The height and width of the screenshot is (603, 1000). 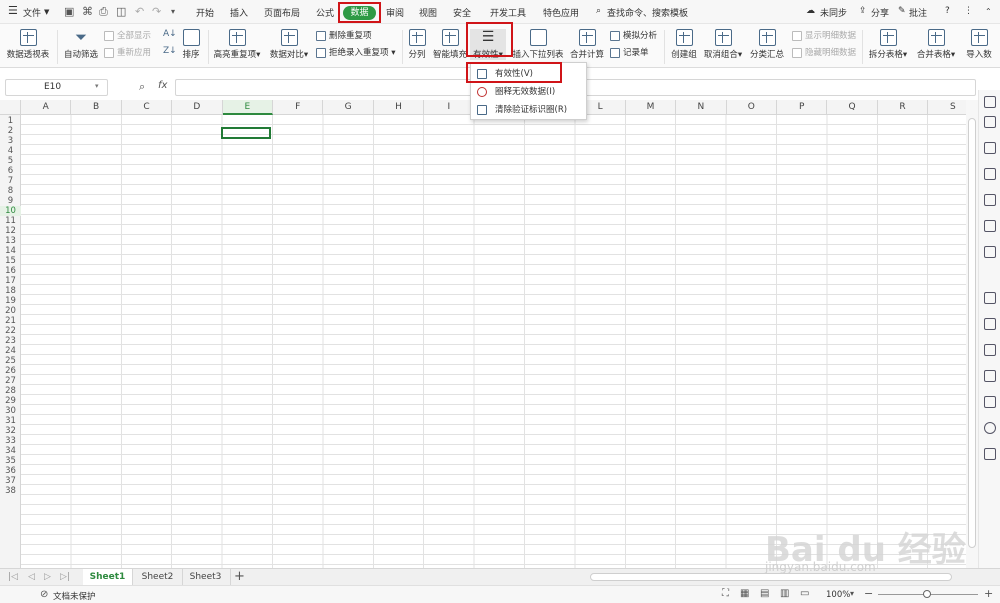 I want to click on search-icon: ⌕, so click(x=598, y=11).